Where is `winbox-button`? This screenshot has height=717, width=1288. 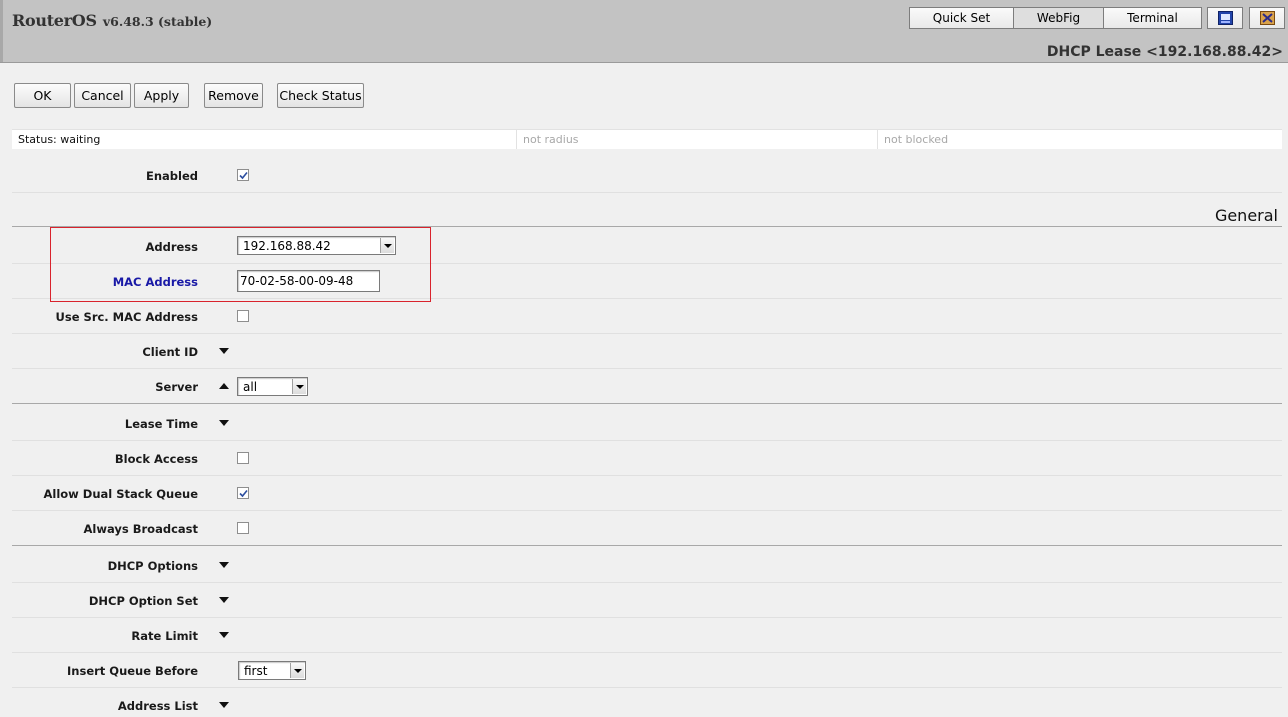 winbox-button is located at coordinates (1267, 18).